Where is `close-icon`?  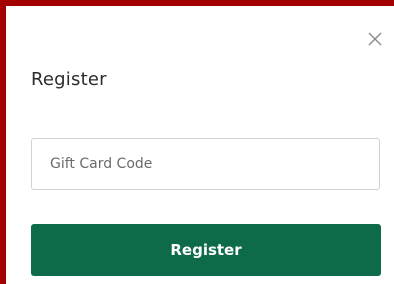
close-icon is located at coordinates (375, 39).